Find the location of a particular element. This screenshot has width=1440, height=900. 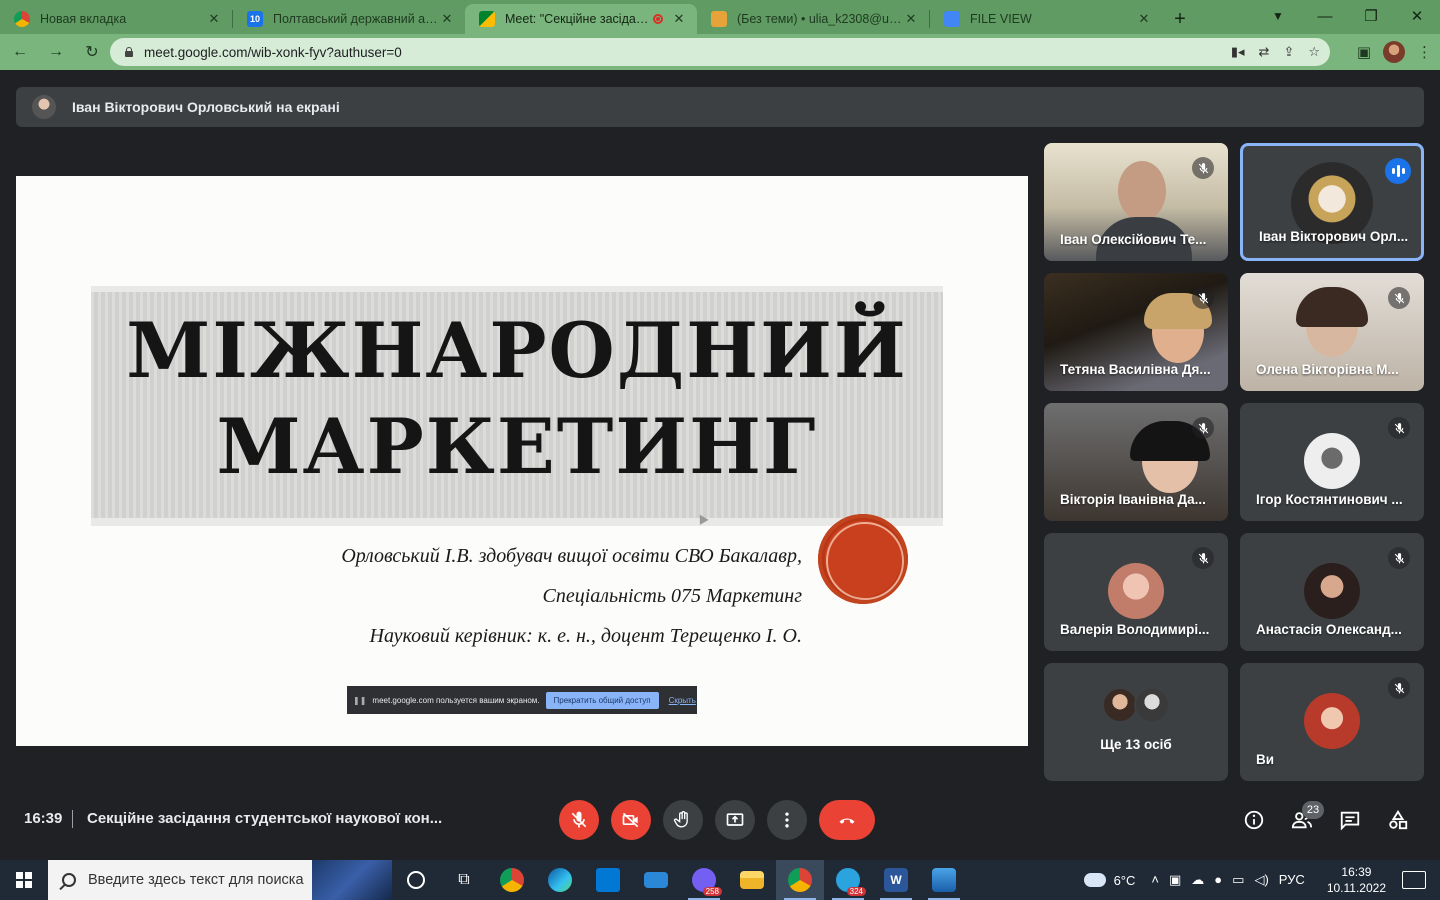

taskbar-edge is located at coordinates (560, 880).